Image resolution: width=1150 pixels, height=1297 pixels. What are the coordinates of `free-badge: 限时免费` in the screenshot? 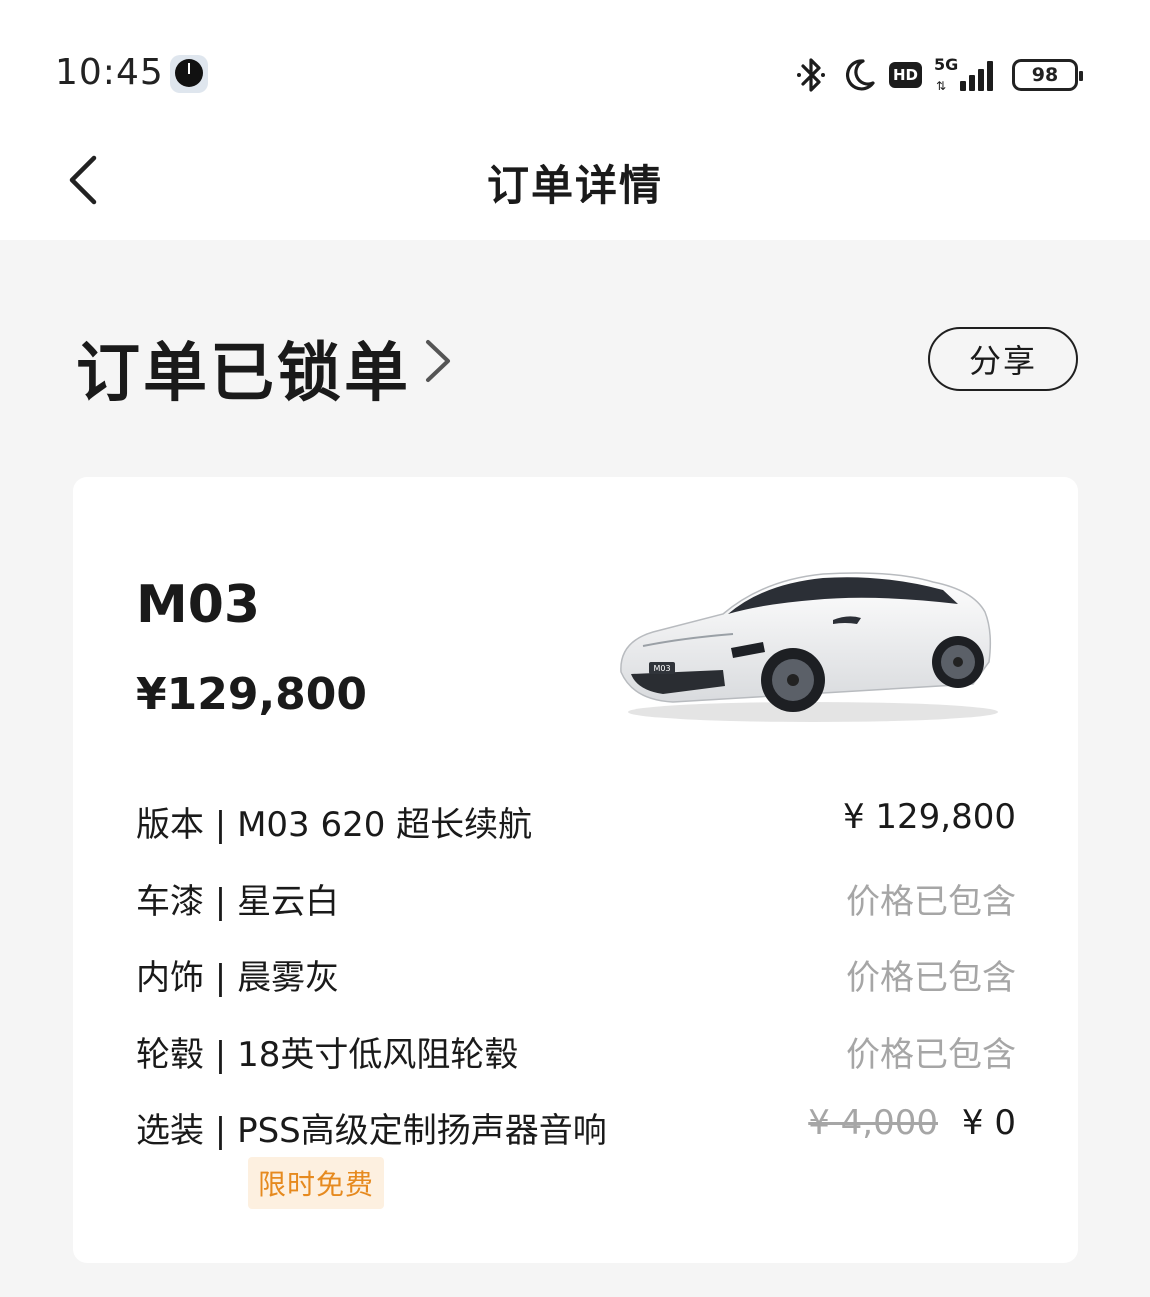 It's located at (316, 1183).